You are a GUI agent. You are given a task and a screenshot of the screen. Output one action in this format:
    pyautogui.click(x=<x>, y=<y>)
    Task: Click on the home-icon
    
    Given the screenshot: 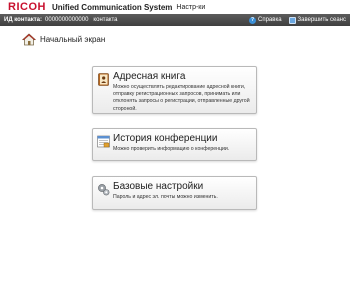 What is the action you would take?
    pyautogui.click(x=29, y=39)
    